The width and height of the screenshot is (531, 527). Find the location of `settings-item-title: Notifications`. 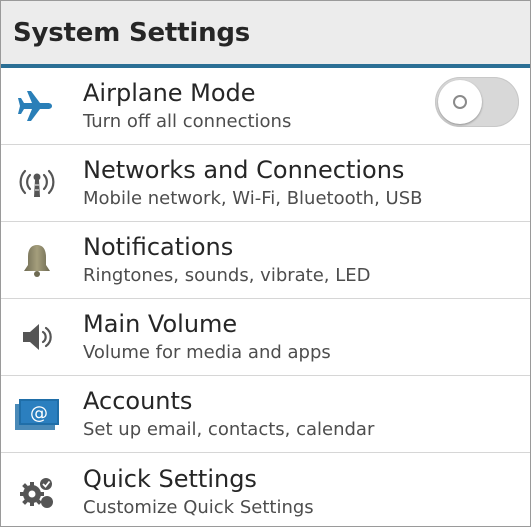

settings-item-title: Notifications is located at coordinates (158, 247).